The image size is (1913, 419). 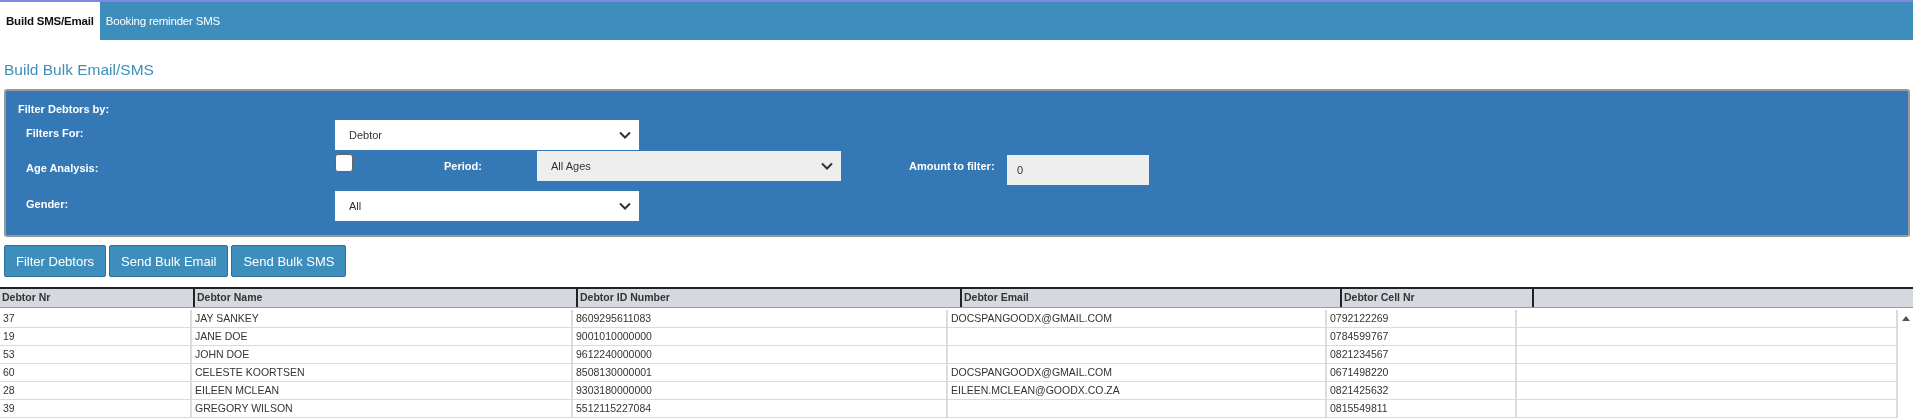 I want to click on select-field: Debtor, so click(x=487, y=135).